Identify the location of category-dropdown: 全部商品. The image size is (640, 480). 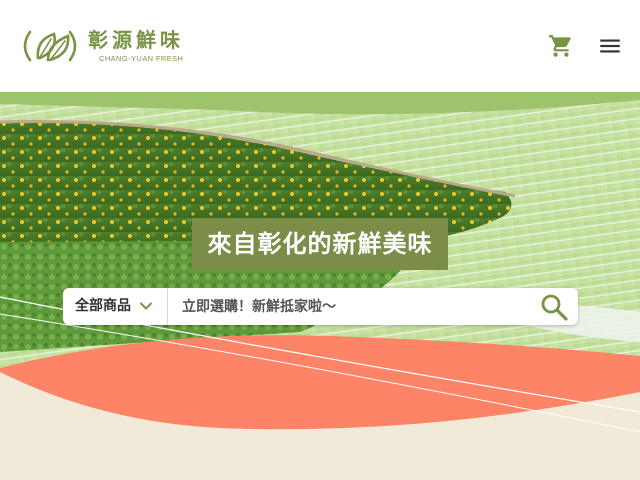
(115, 306).